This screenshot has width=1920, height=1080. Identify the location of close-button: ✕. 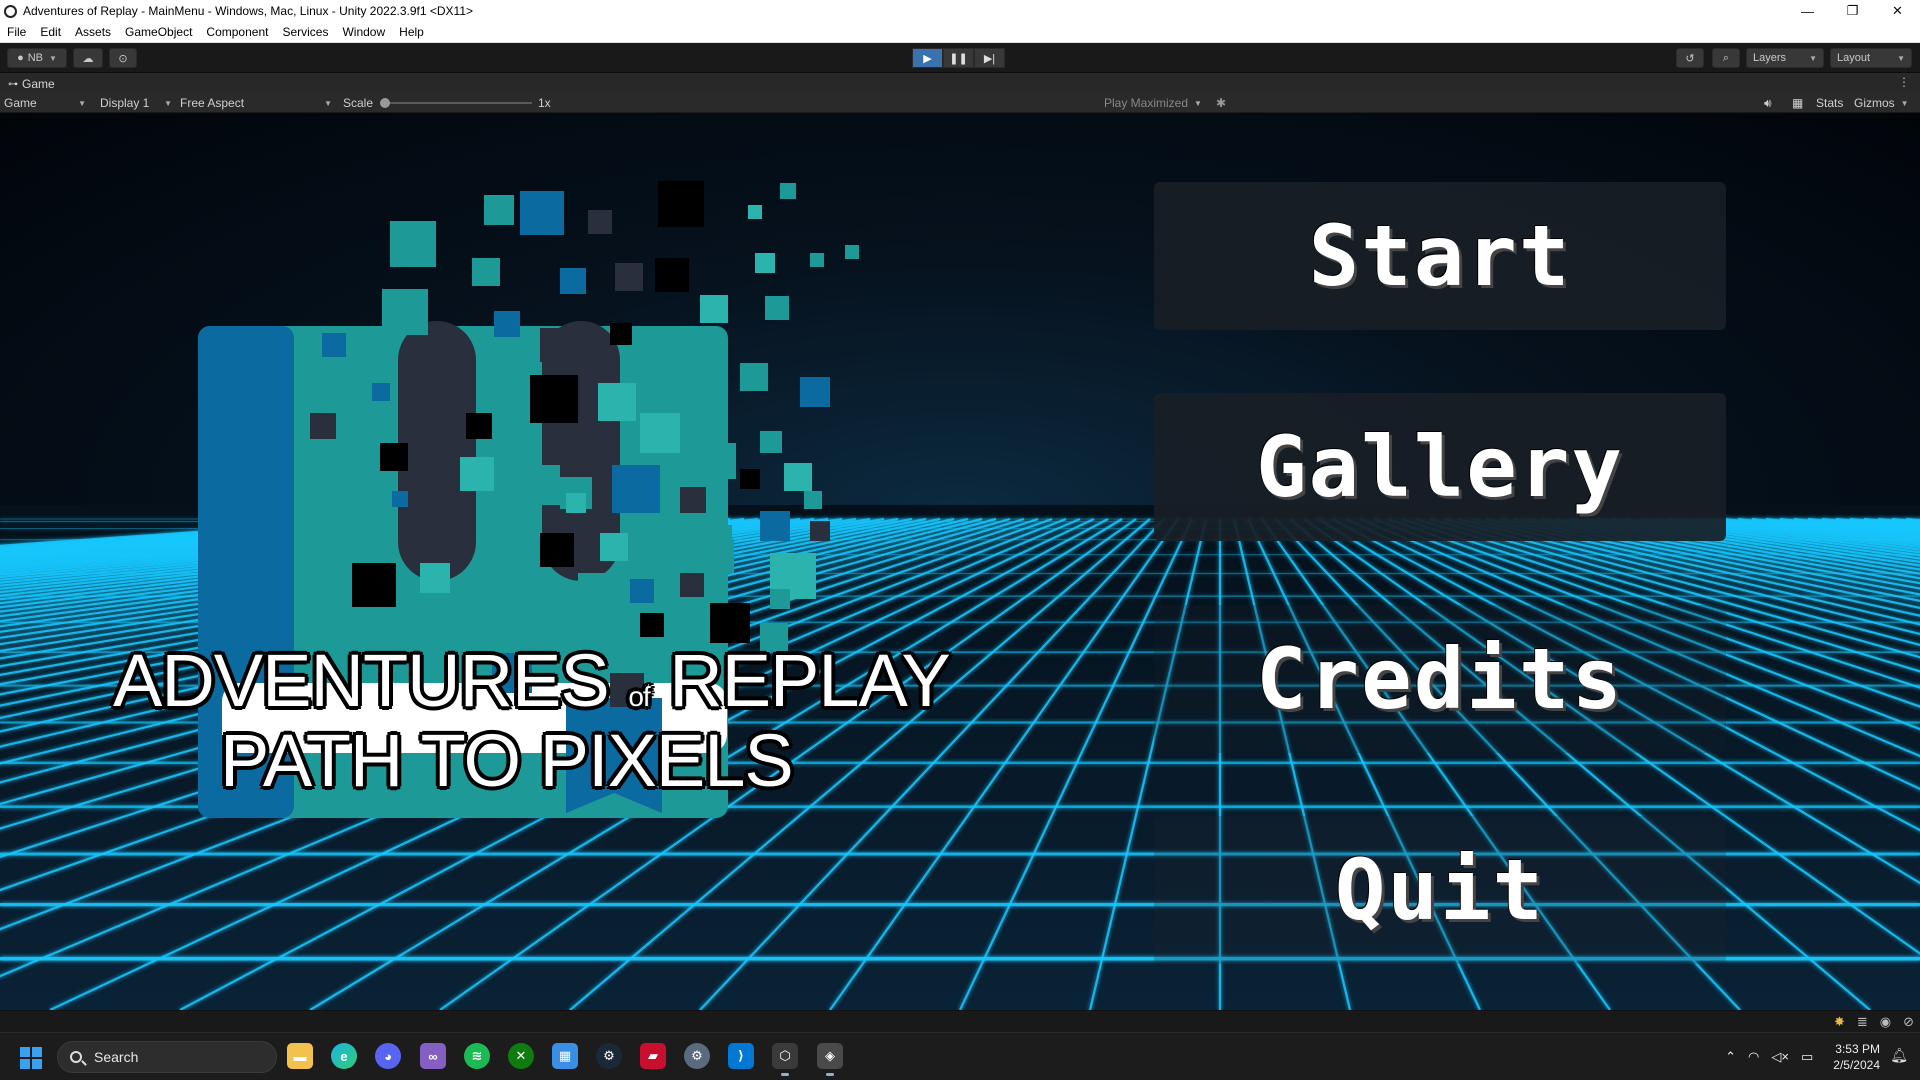
(1897, 11).